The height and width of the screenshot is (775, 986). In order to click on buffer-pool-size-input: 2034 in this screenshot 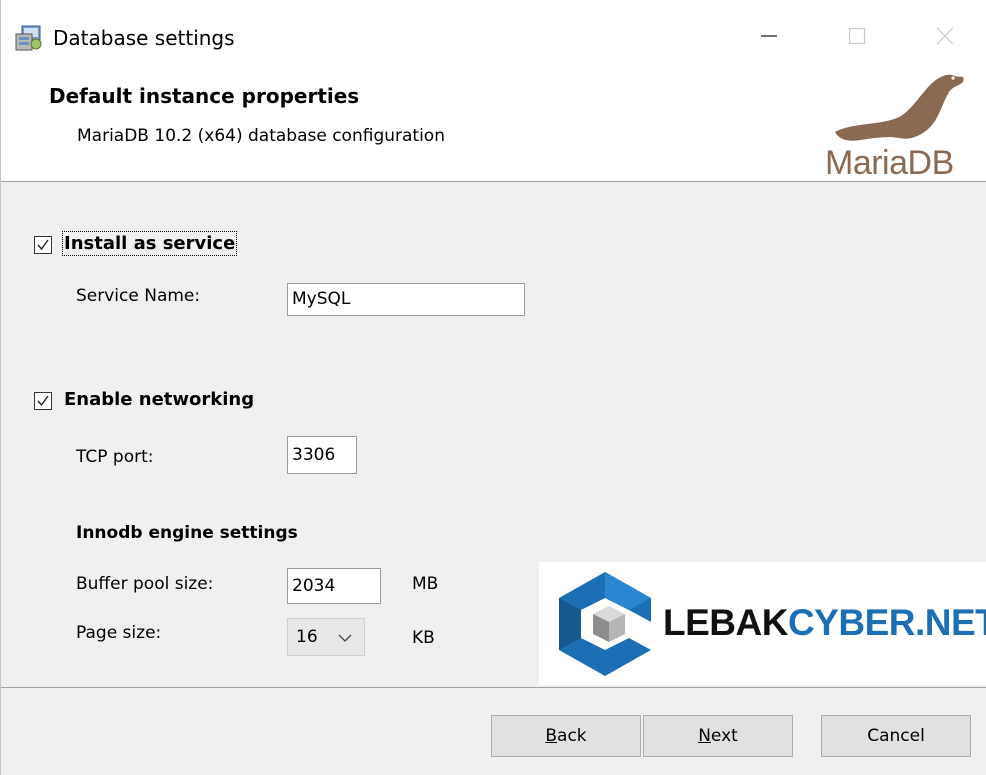, I will do `click(334, 586)`.